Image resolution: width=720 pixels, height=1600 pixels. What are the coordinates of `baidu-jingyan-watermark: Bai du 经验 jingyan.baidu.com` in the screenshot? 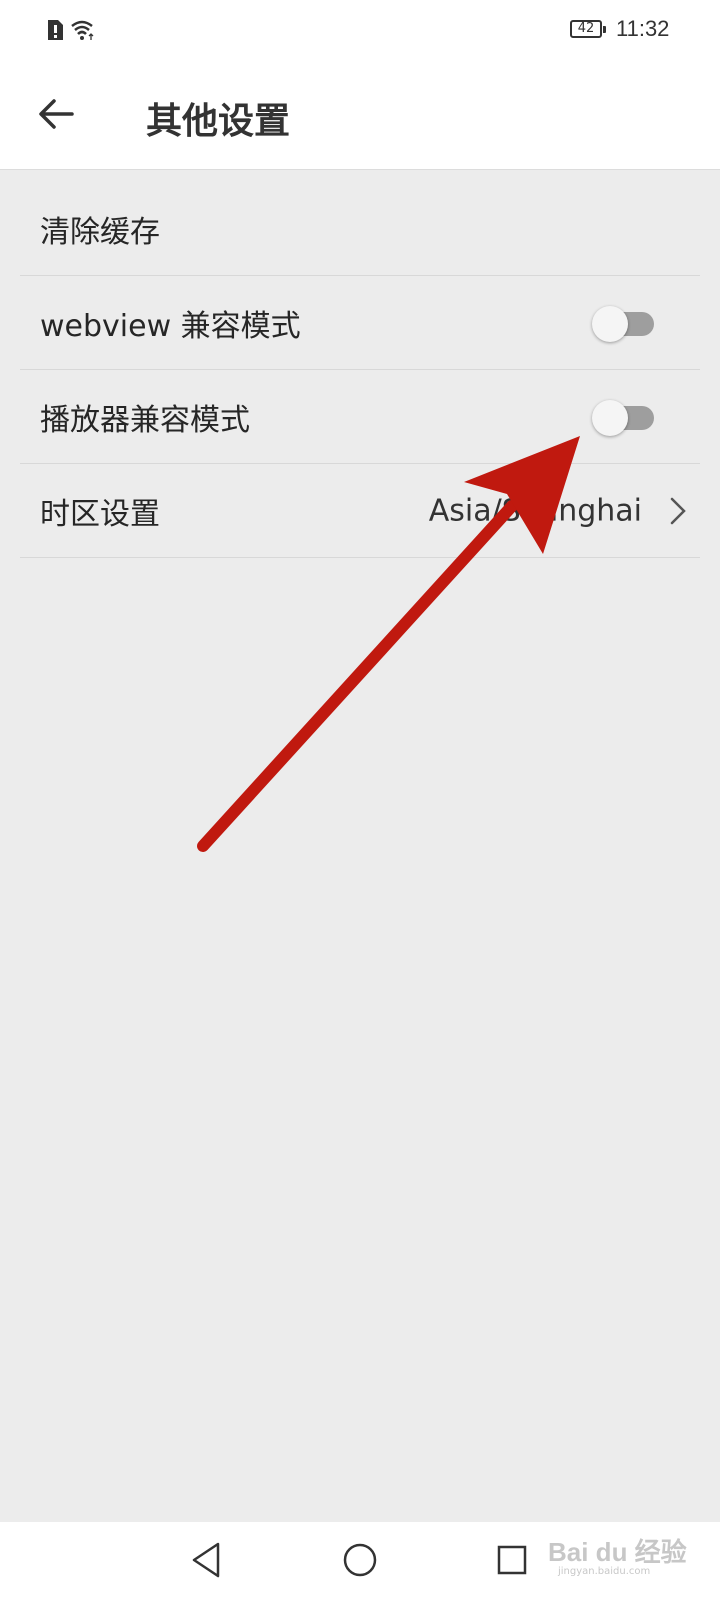 It's located at (623, 1556).